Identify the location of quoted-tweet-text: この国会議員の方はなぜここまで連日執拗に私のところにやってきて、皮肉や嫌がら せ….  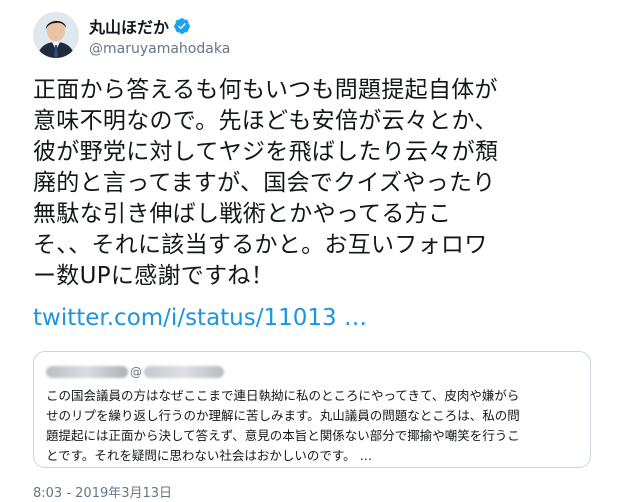
(283, 425).